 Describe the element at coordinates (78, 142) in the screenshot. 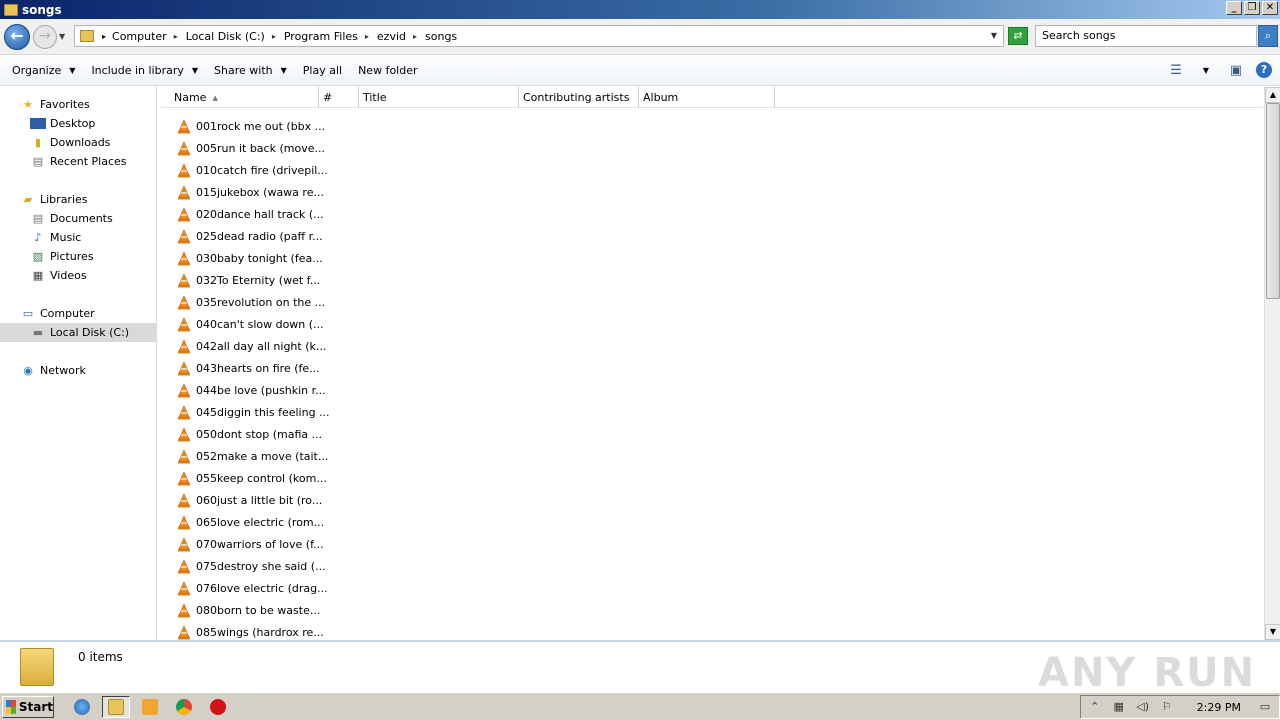

I see `nav-downloads: ▮ Downloads` at that location.